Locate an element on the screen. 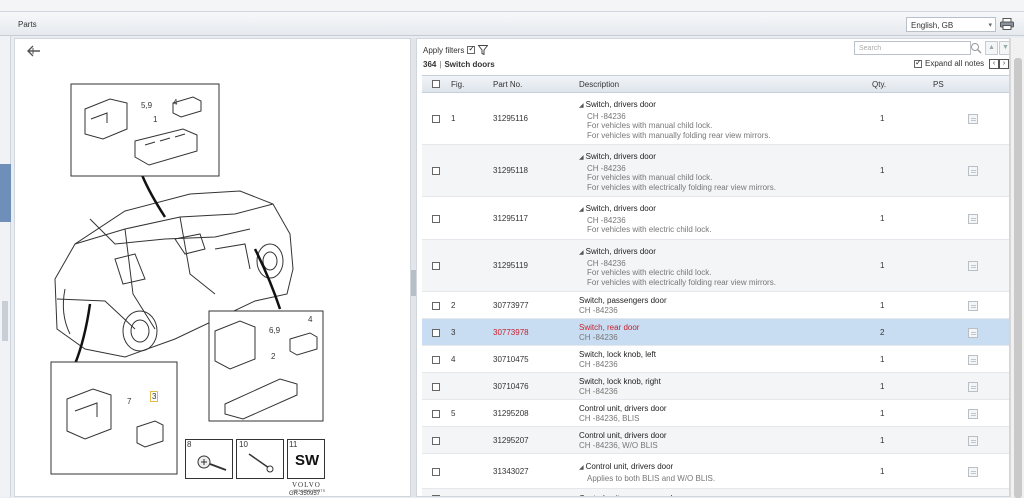 The height and width of the screenshot is (498, 1024). row-description-head: Switch, rear door is located at coordinates (609, 328).